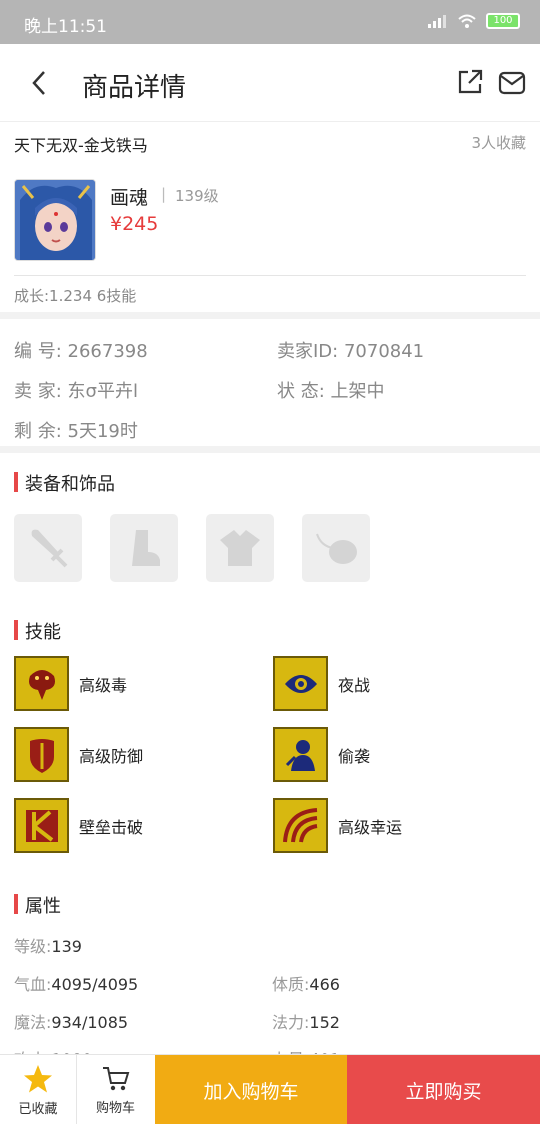  What do you see at coordinates (33, 1022) in the screenshot?
I see `attr-mp-label: 魔法:` at bounding box center [33, 1022].